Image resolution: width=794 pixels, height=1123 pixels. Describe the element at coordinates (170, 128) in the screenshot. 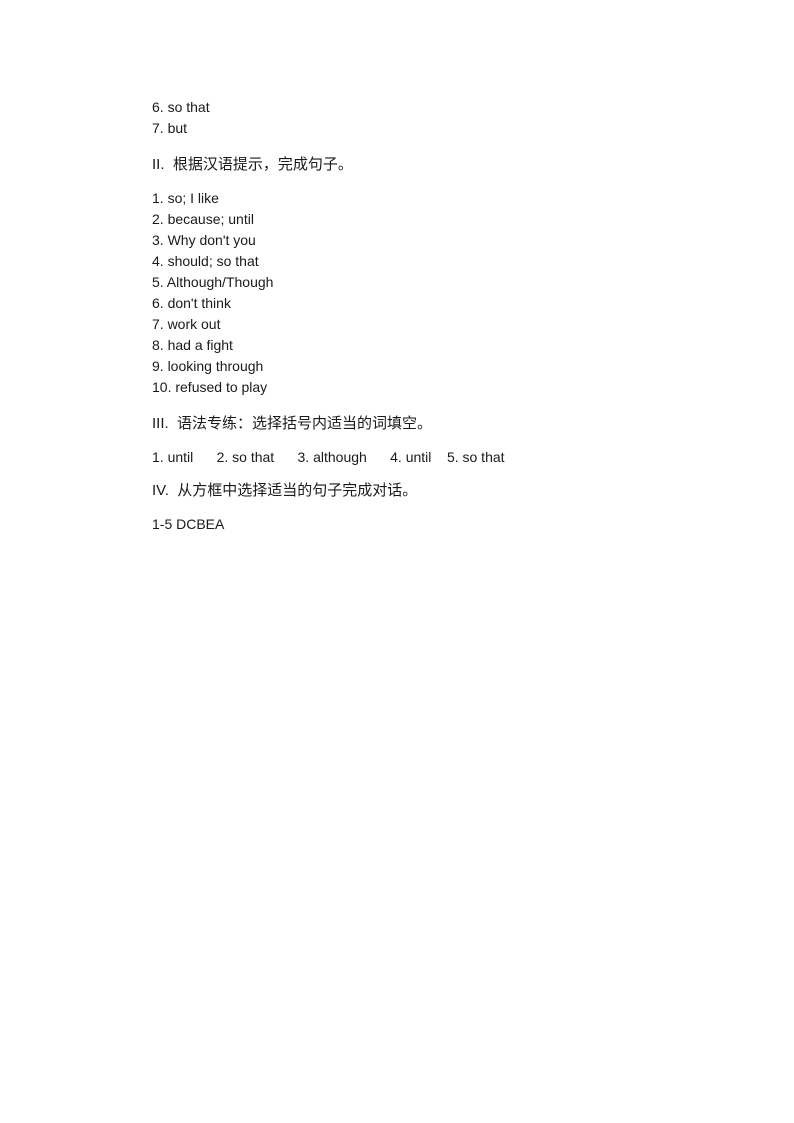

I see `answer-item: 7. but` at that location.